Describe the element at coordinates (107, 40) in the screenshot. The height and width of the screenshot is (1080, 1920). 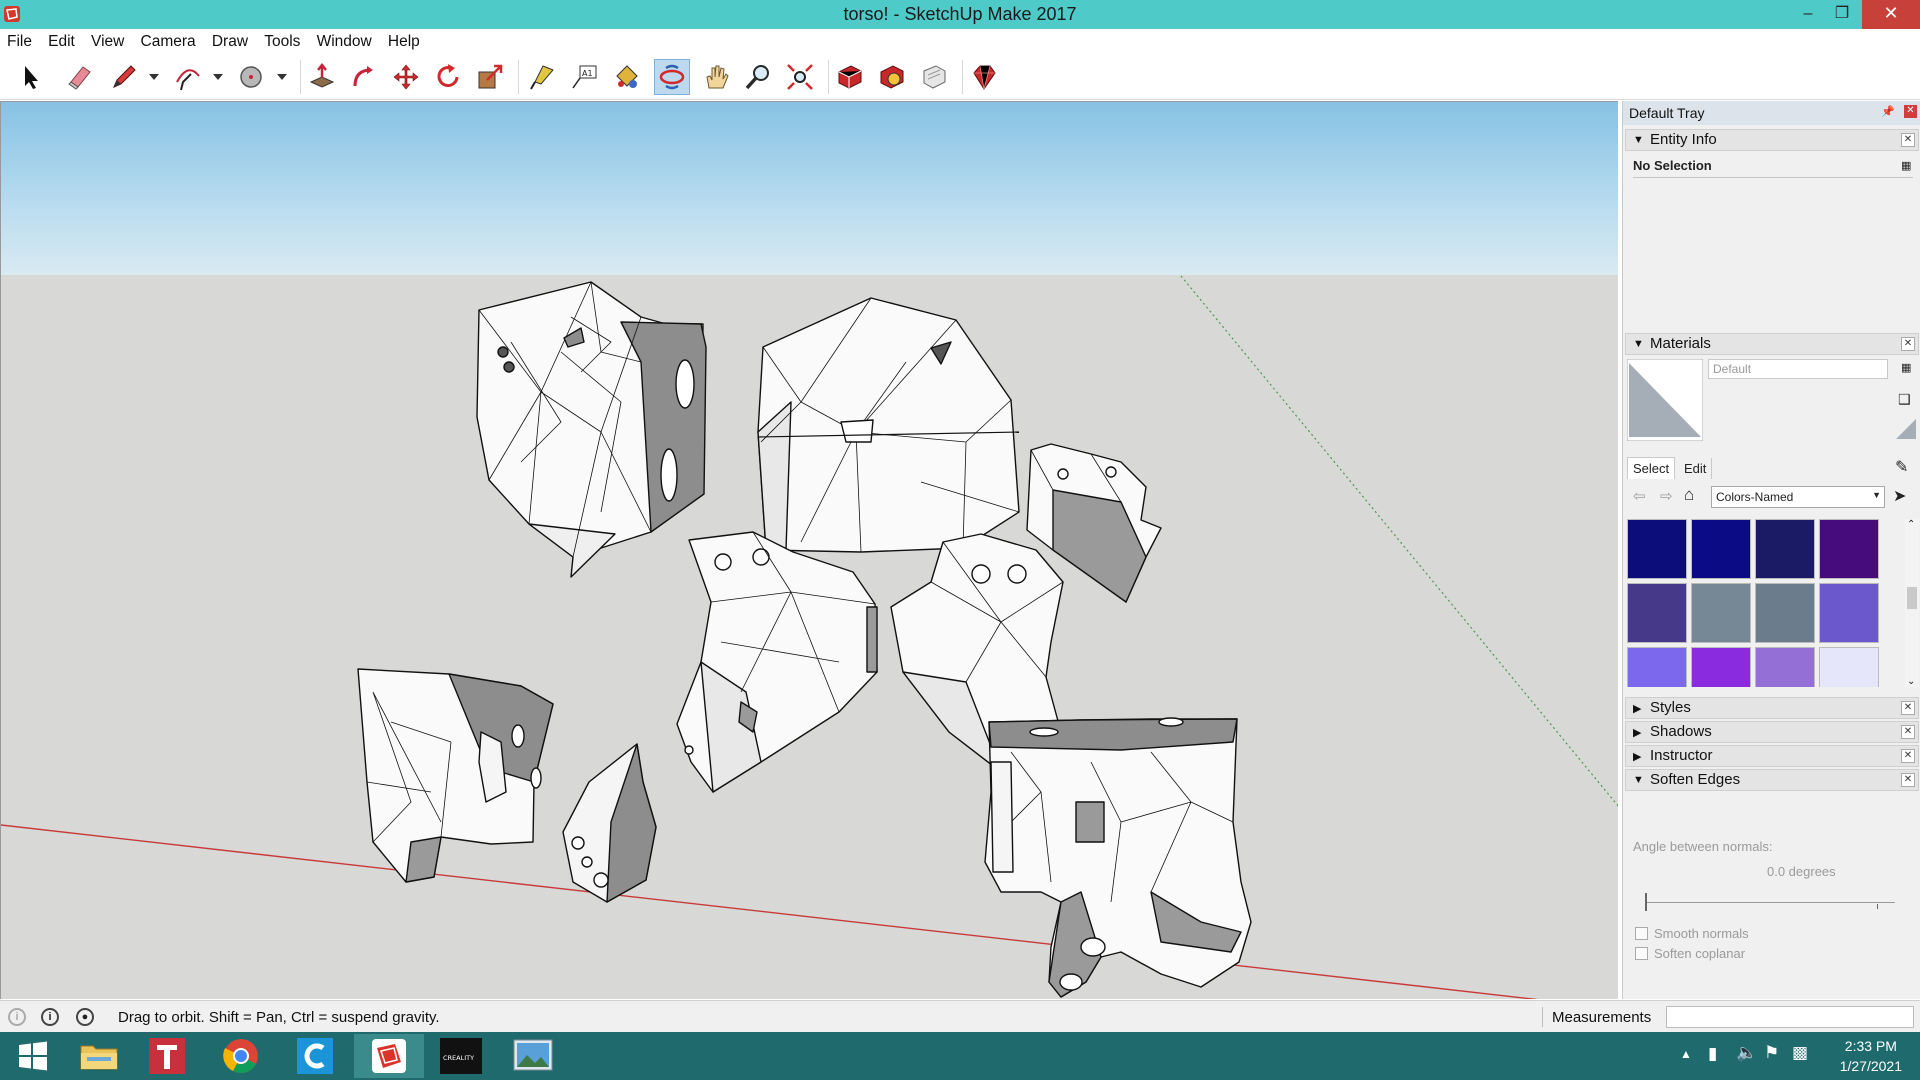
I see `menu-view: View` at that location.